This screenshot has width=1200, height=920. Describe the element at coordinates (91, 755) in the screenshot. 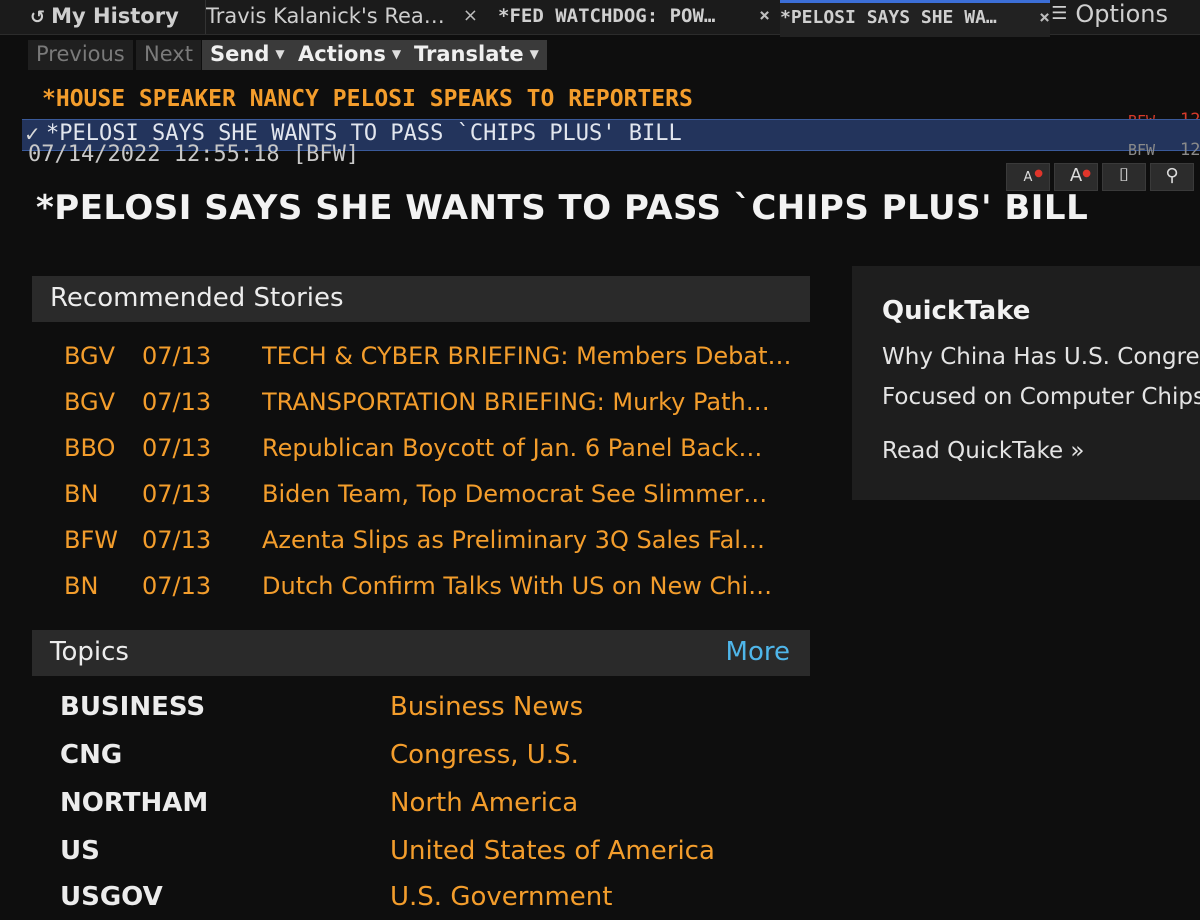

I see `topic-code: CNG` at that location.